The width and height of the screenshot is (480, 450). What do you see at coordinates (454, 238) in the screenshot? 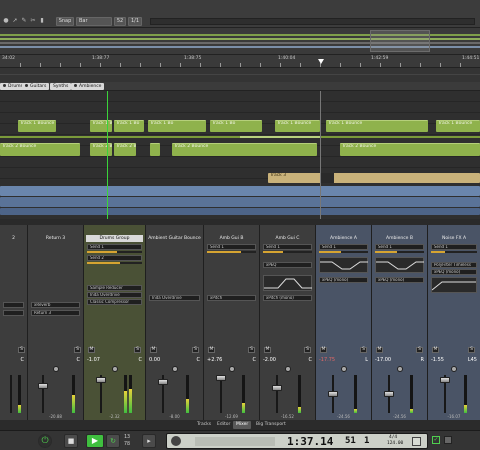
I see `channel-name: Noise FX A` at bounding box center [454, 238].